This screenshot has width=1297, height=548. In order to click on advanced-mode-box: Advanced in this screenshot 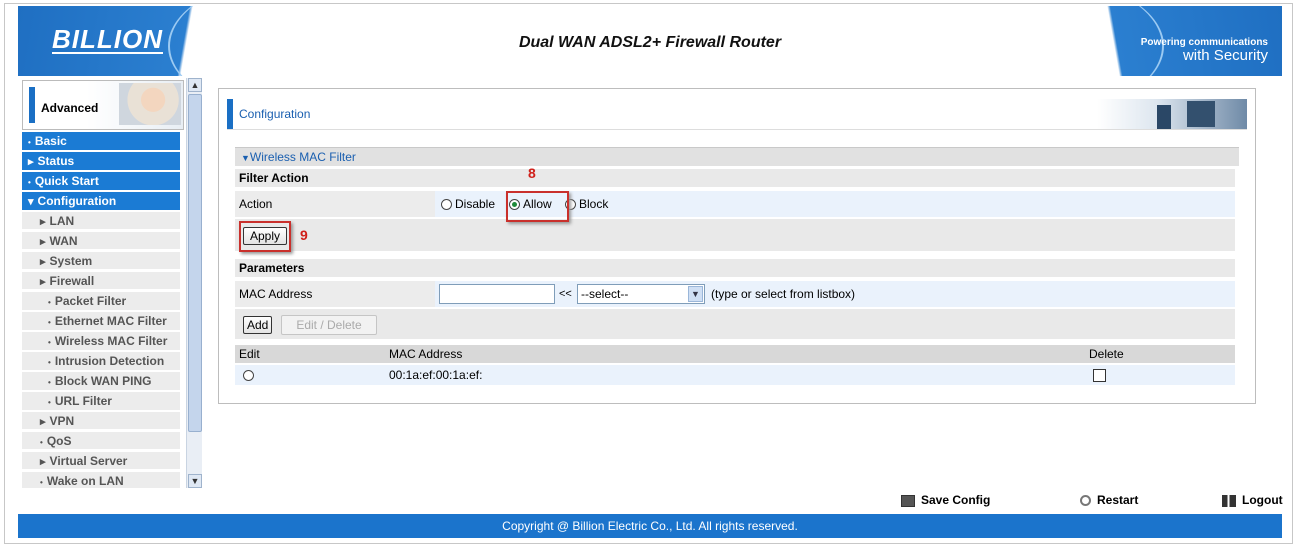, I will do `click(103, 105)`.